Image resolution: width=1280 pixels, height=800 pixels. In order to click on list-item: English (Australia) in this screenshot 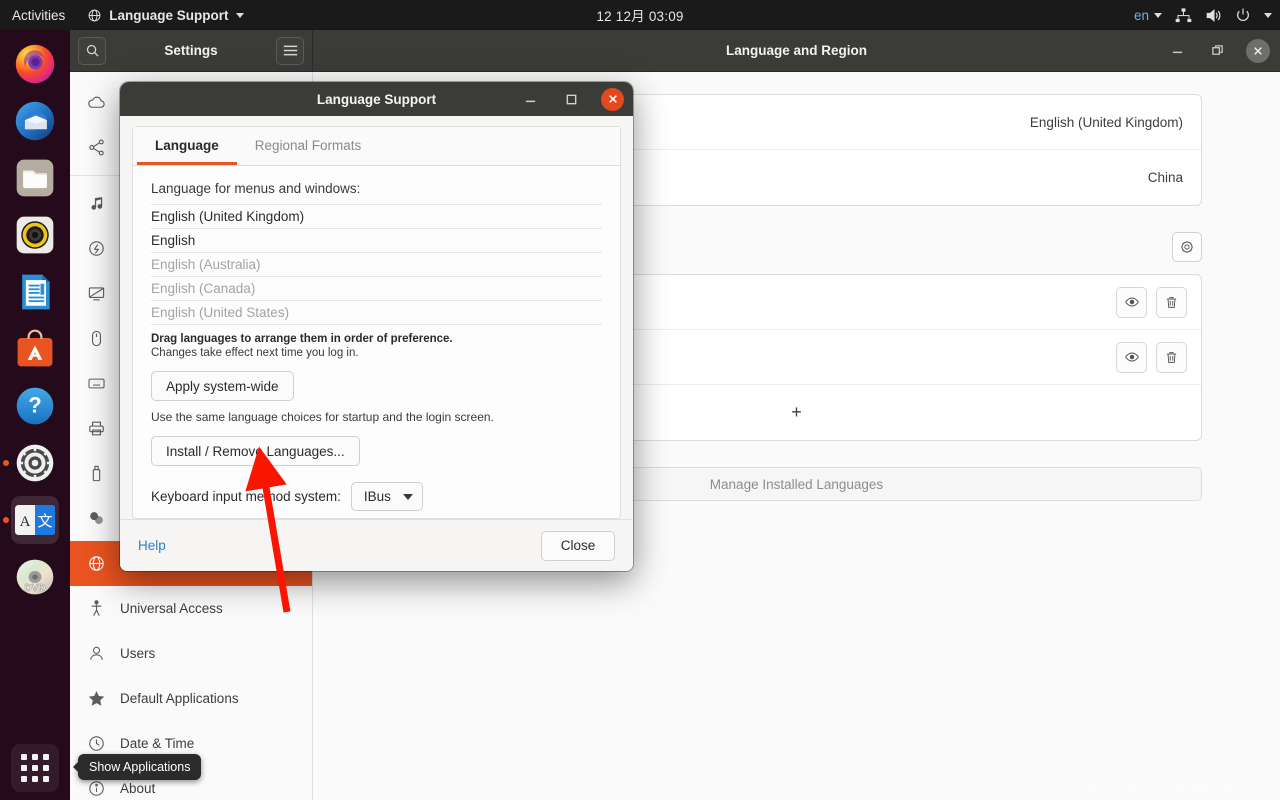, I will do `click(376, 265)`.